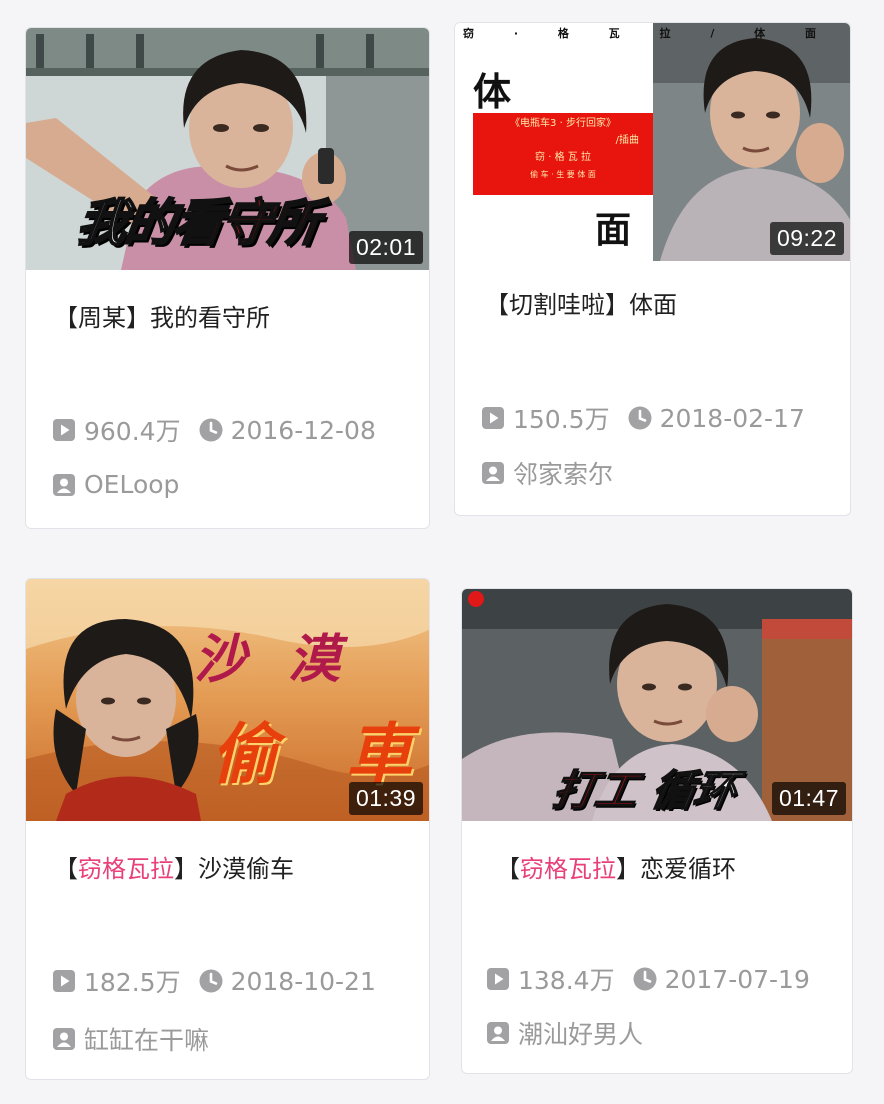 The image size is (884, 1104). Describe the element at coordinates (580, 1033) in the screenshot. I see `uploader-name: 潮汕好男人` at that location.